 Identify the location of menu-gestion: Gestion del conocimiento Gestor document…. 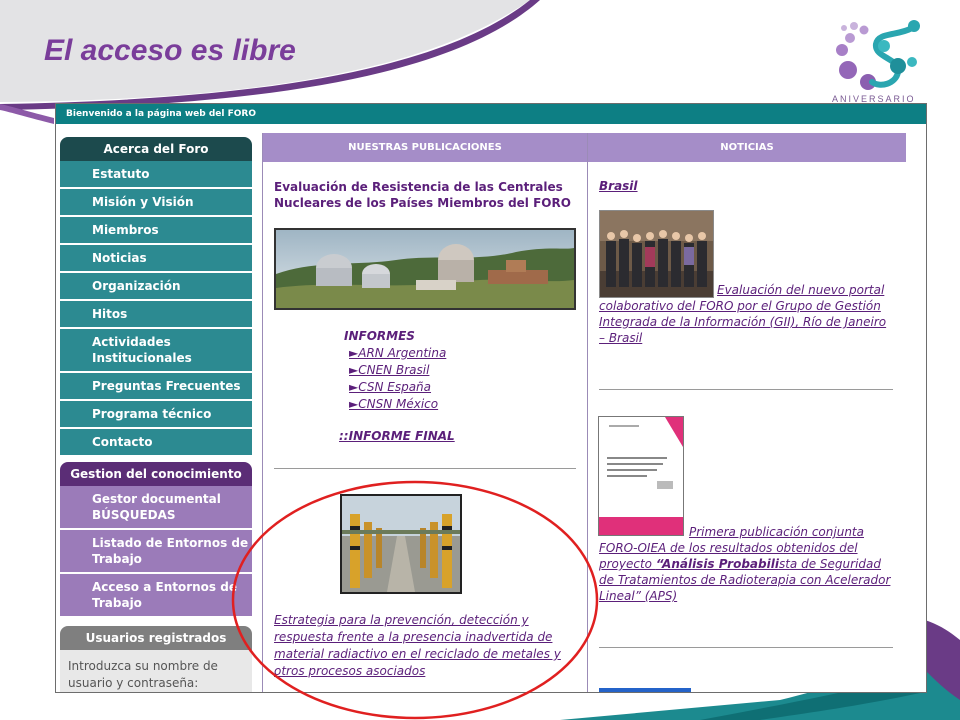
(156, 540).